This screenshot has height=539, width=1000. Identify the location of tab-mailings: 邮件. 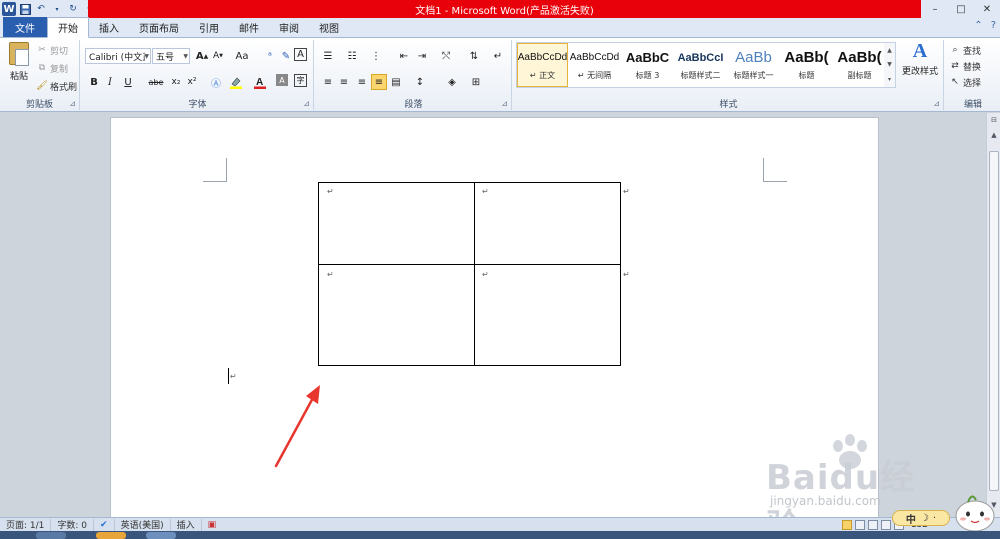
(249, 27).